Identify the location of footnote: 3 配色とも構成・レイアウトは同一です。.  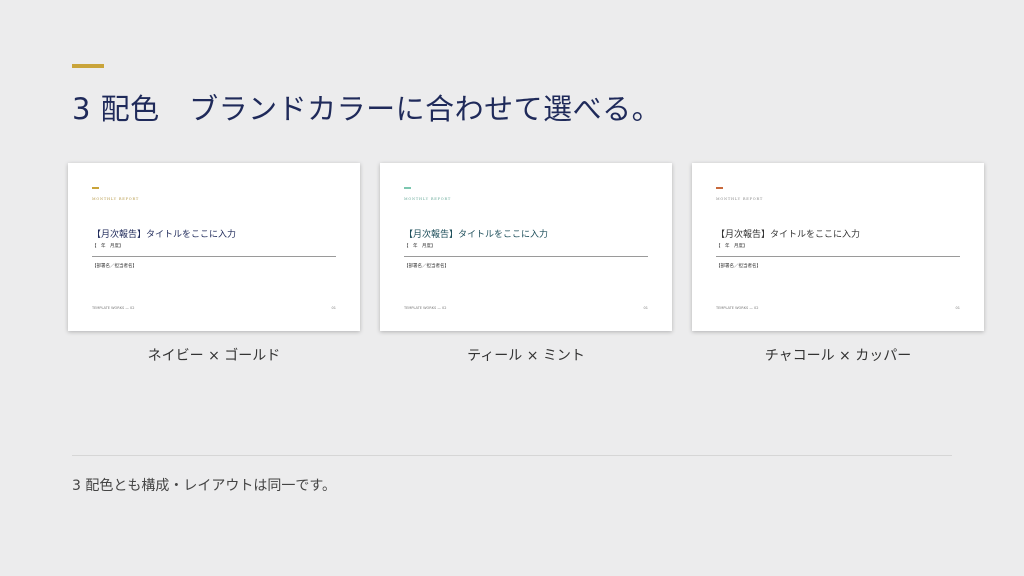
(204, 486).